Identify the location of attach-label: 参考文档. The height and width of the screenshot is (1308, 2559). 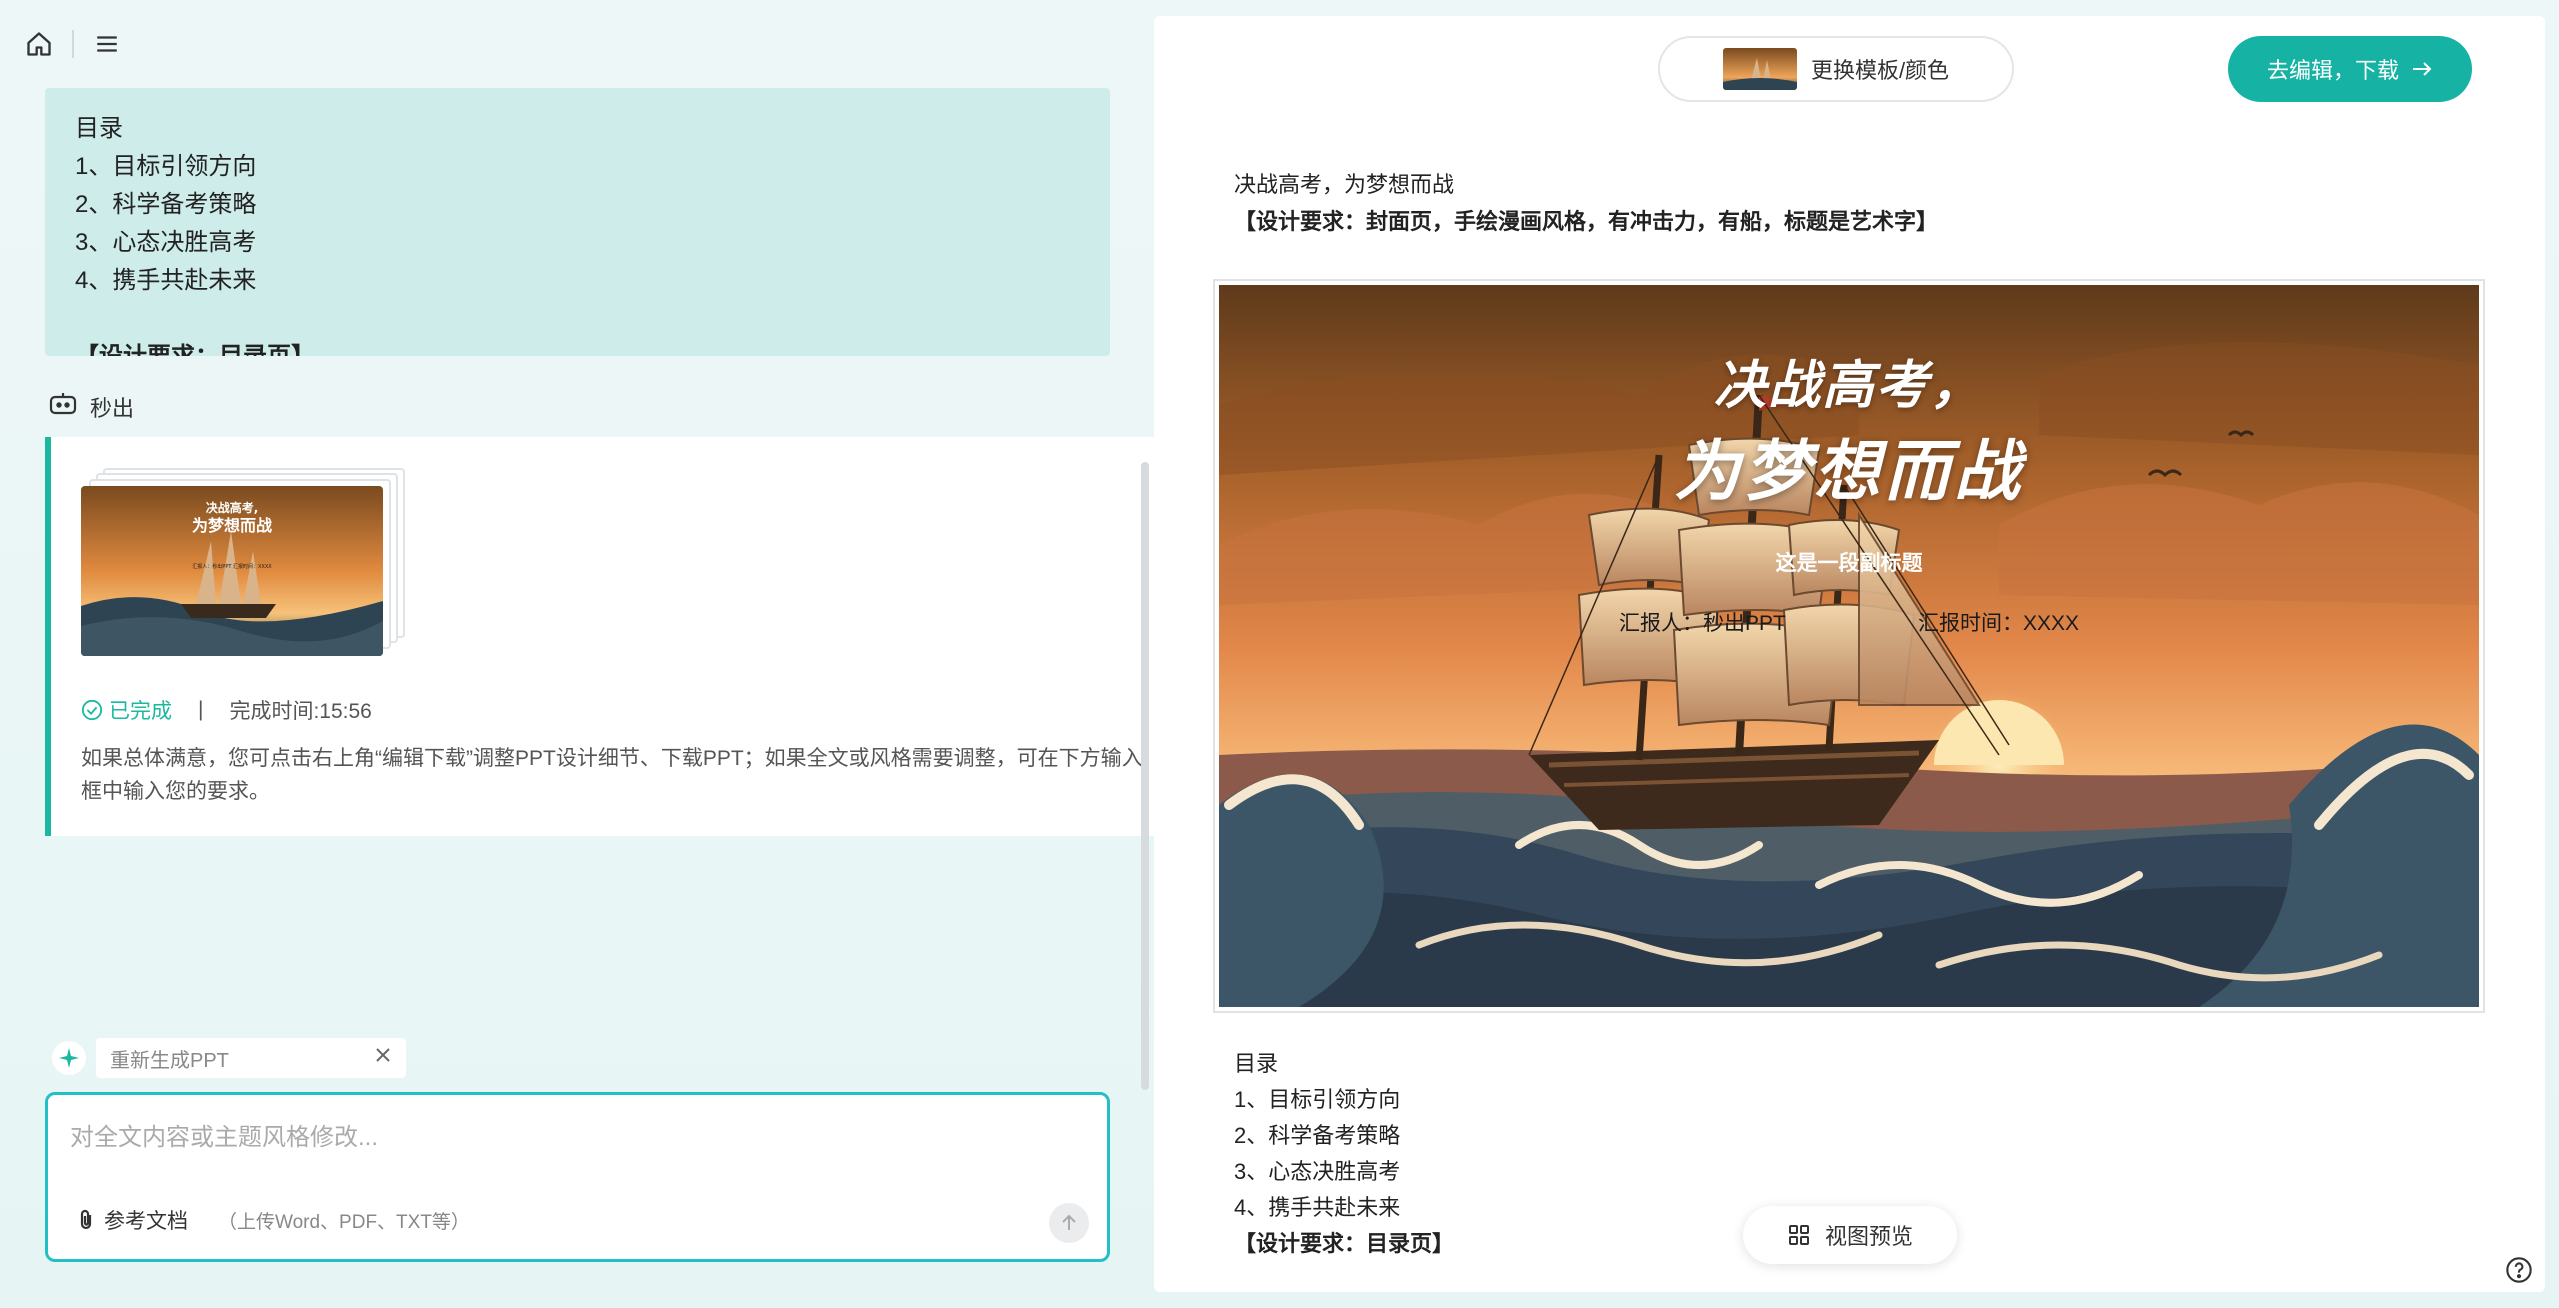
(146, 1221).